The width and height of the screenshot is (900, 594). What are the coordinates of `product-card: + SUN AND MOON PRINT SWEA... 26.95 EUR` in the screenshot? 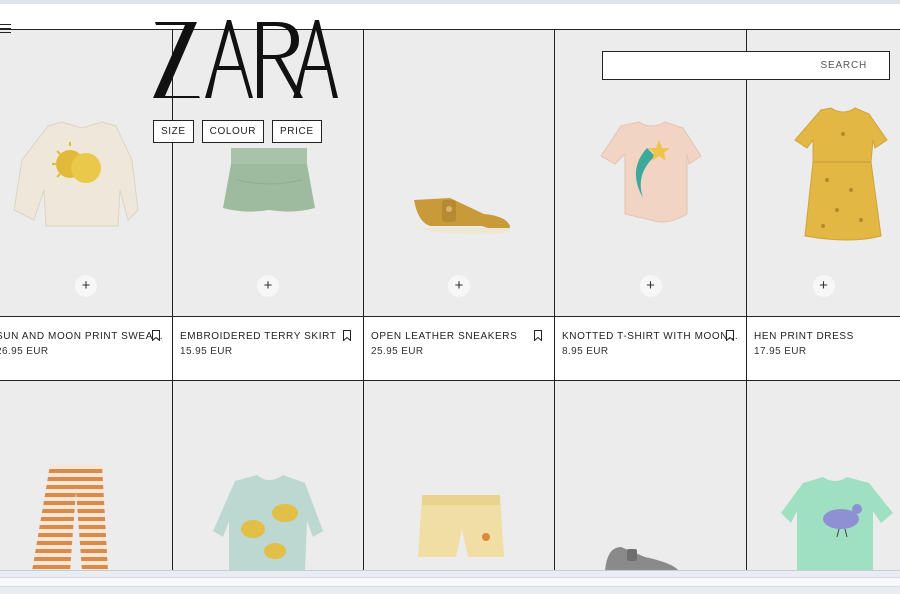 It's located at (86, 205).